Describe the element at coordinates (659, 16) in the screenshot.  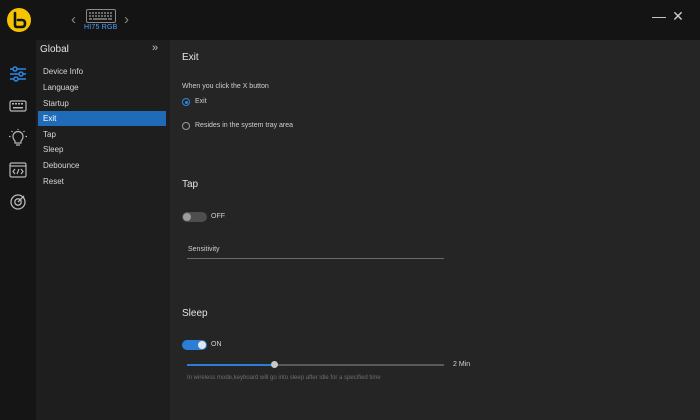
I see `minimize-button: —` at that location.